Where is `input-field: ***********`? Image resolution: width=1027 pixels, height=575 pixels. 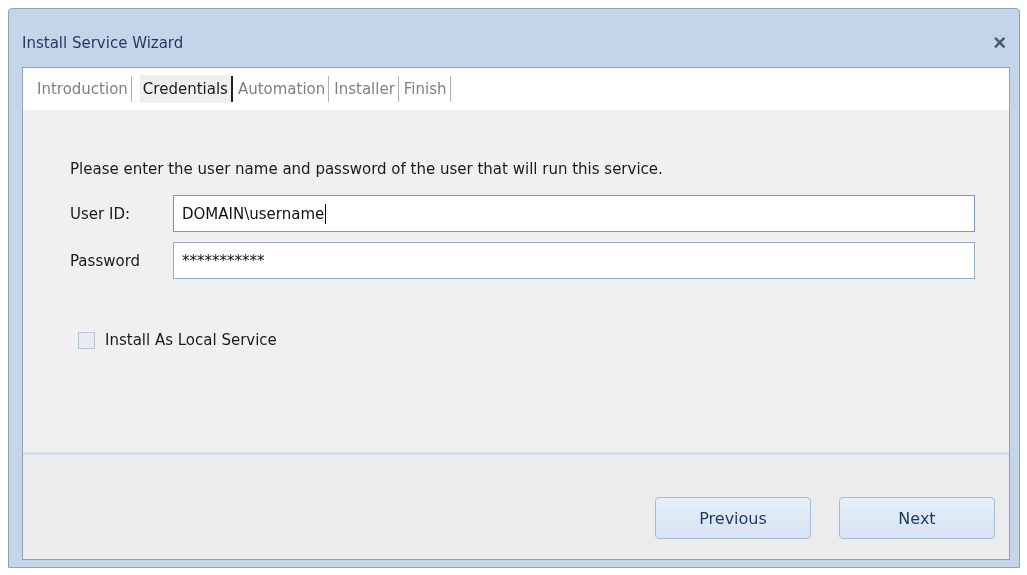
input-field: *********** is located at coordinates (574, 260).